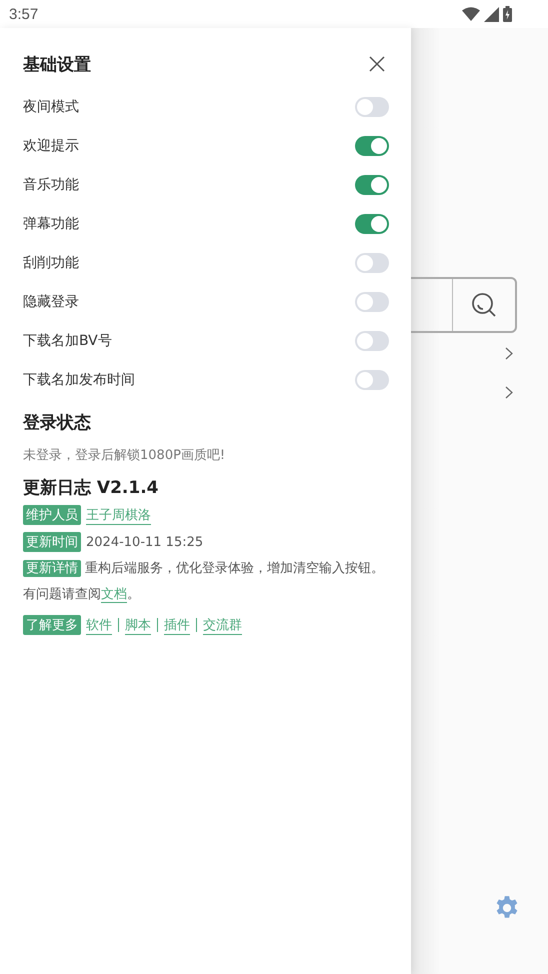 The width and height of the screenshot is (548, 974). What do you see at coordinates (57, 65) in the screenshot?
I see `section-title: 基础设置` at bounding box center [57, 65].